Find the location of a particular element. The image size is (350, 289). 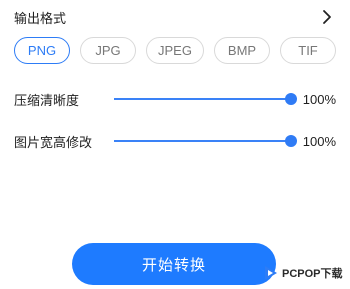

format-chip-tif: TIF is located at coordinates (308, 50).